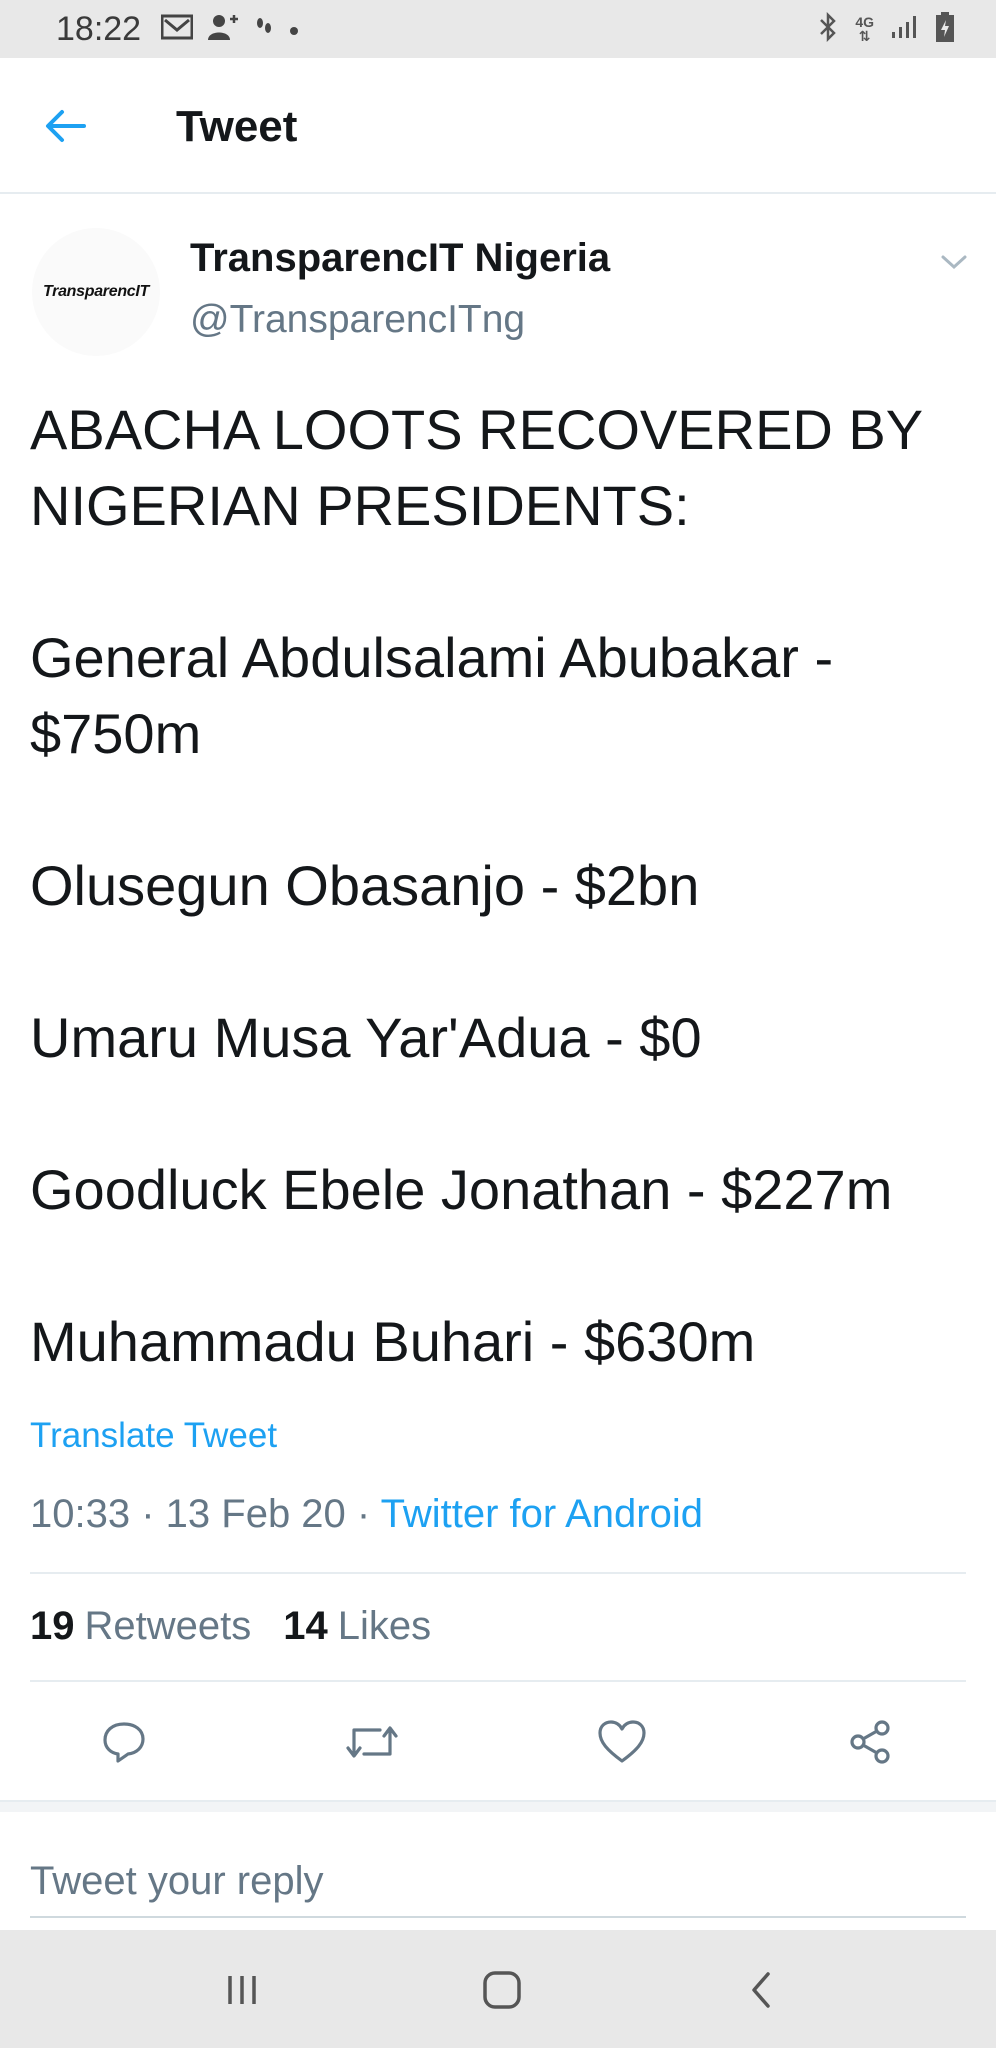  What do you see at coordinates (498, 1881) in the screenshot?
I see `reply-input` at bounding box center [498, 1881].